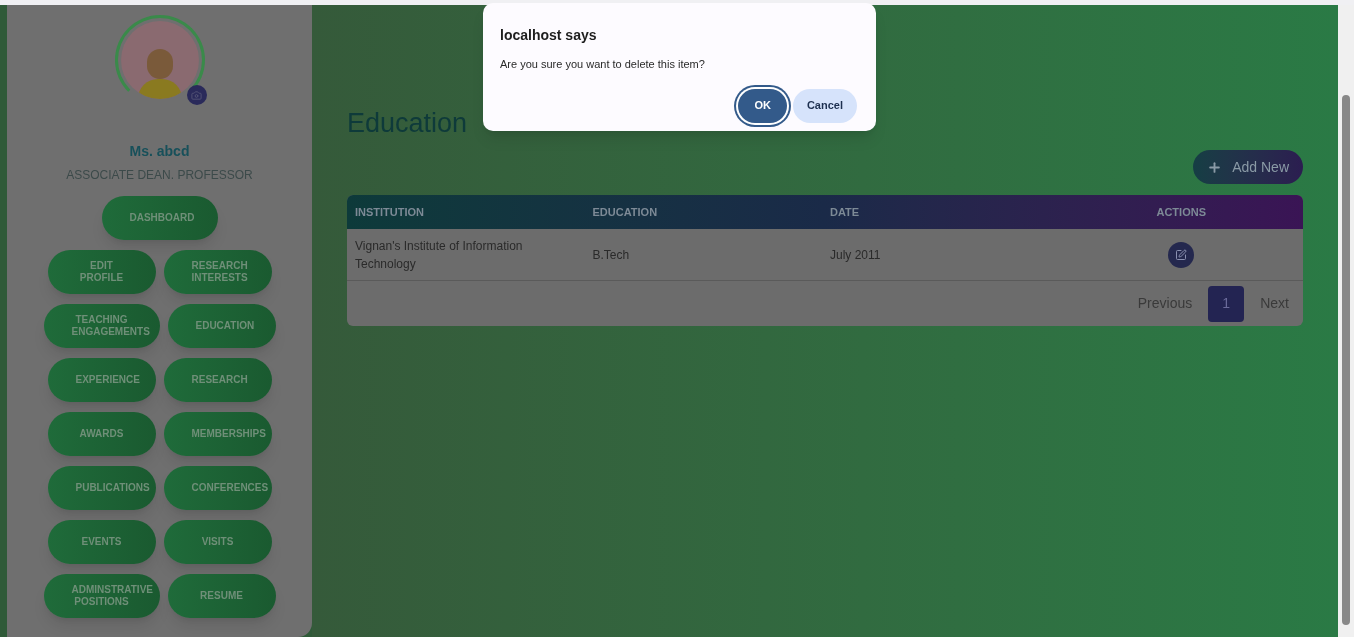 Image resolution: width=1354 pixels, height=637 pixels. What do you see at coordinates (217, 542) in the screenshot?
I see `nav-button: VISITS` at bounding box center [217, 542].